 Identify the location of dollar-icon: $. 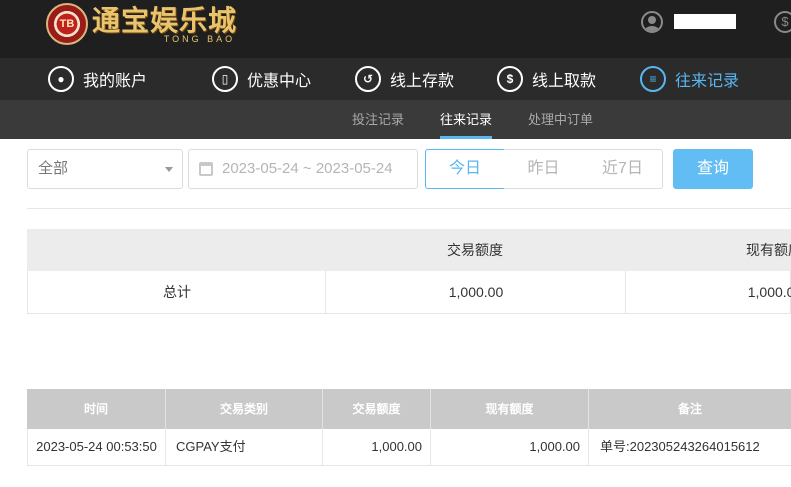
(782, 22).